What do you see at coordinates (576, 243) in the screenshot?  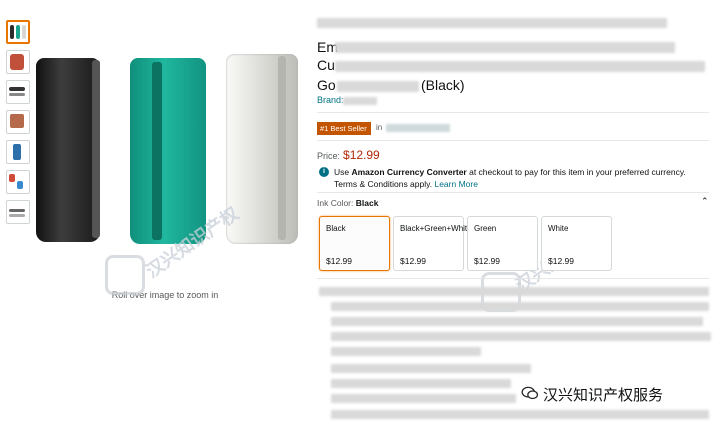 I see `color-option-white: White $12.99` at bounding box center [576, 243].